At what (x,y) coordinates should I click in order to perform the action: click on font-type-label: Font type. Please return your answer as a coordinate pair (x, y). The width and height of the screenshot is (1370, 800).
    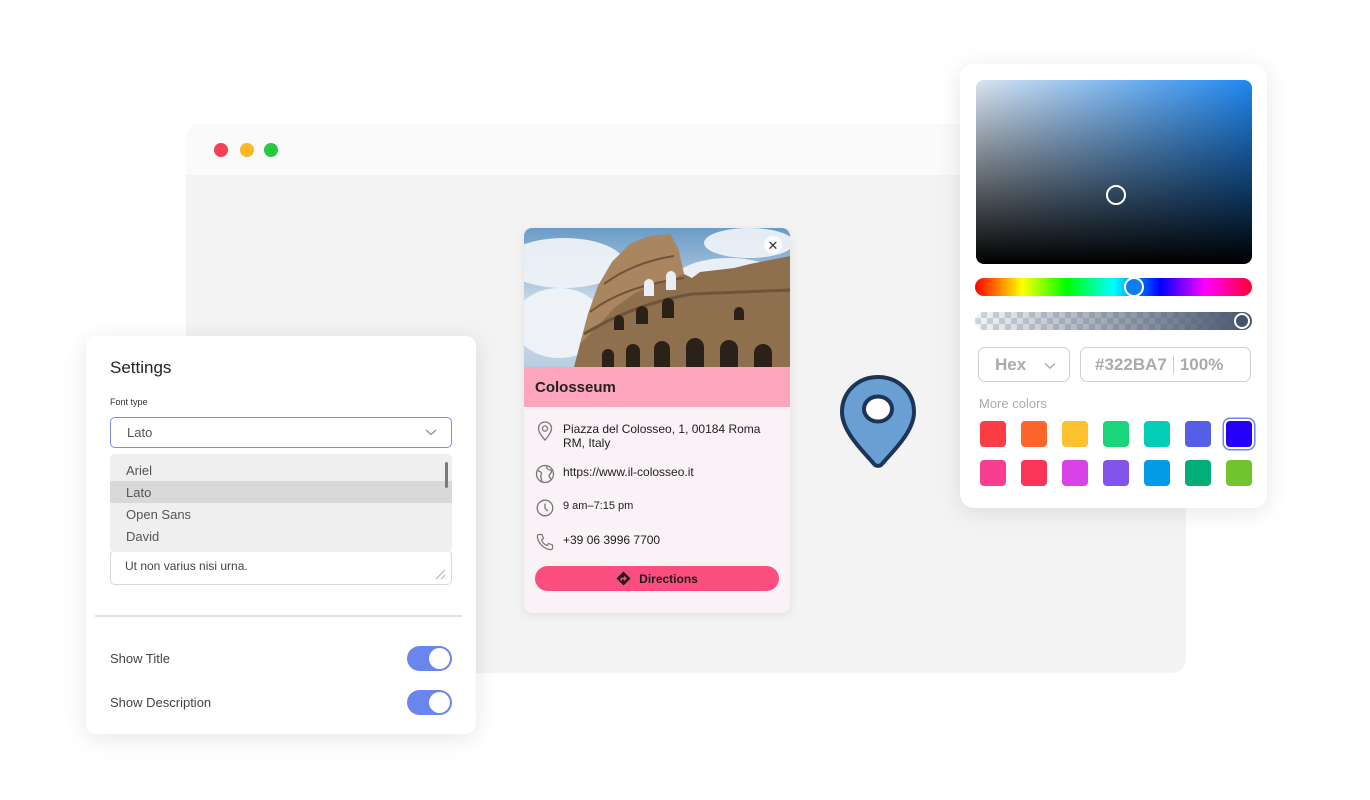
    Looking at the image, I should click on (129, 402).